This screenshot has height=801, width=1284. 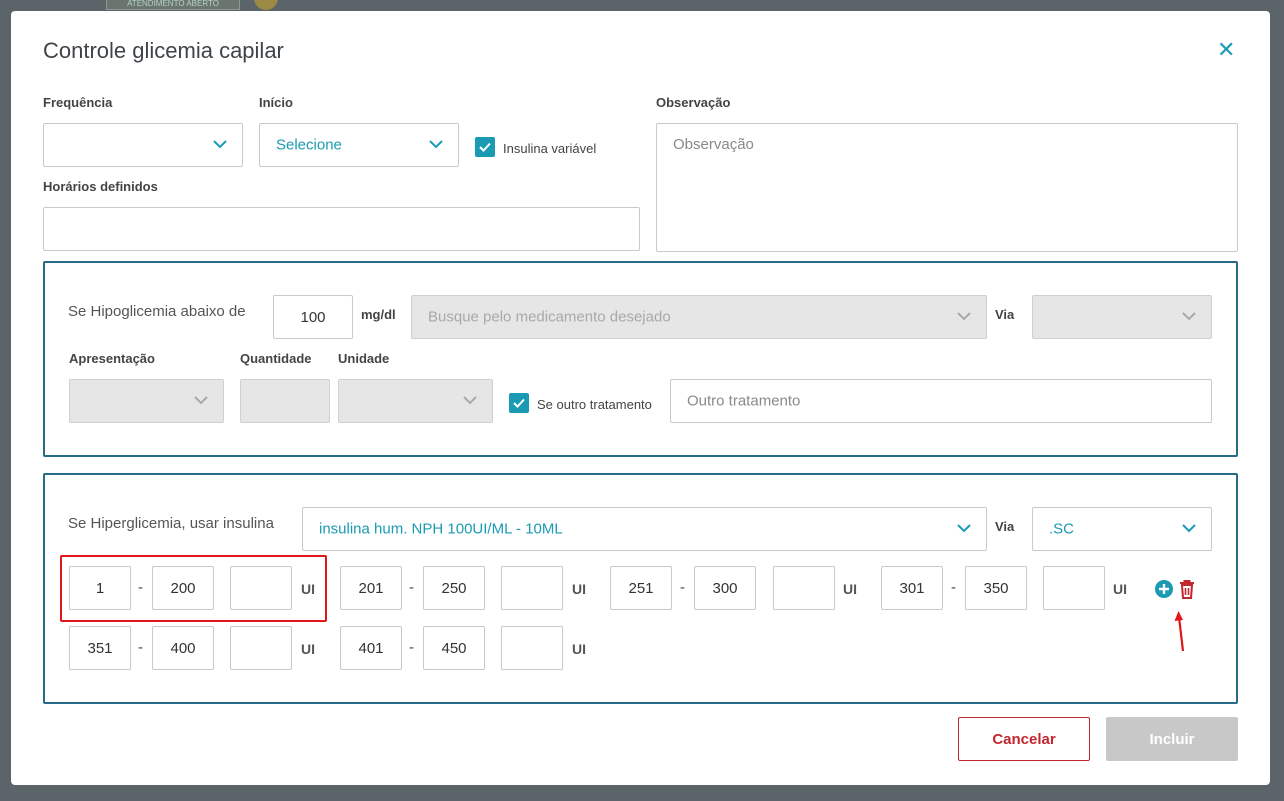 I want to click on mgdl-unit-label: mg/dl, so click(x=378, y=314).